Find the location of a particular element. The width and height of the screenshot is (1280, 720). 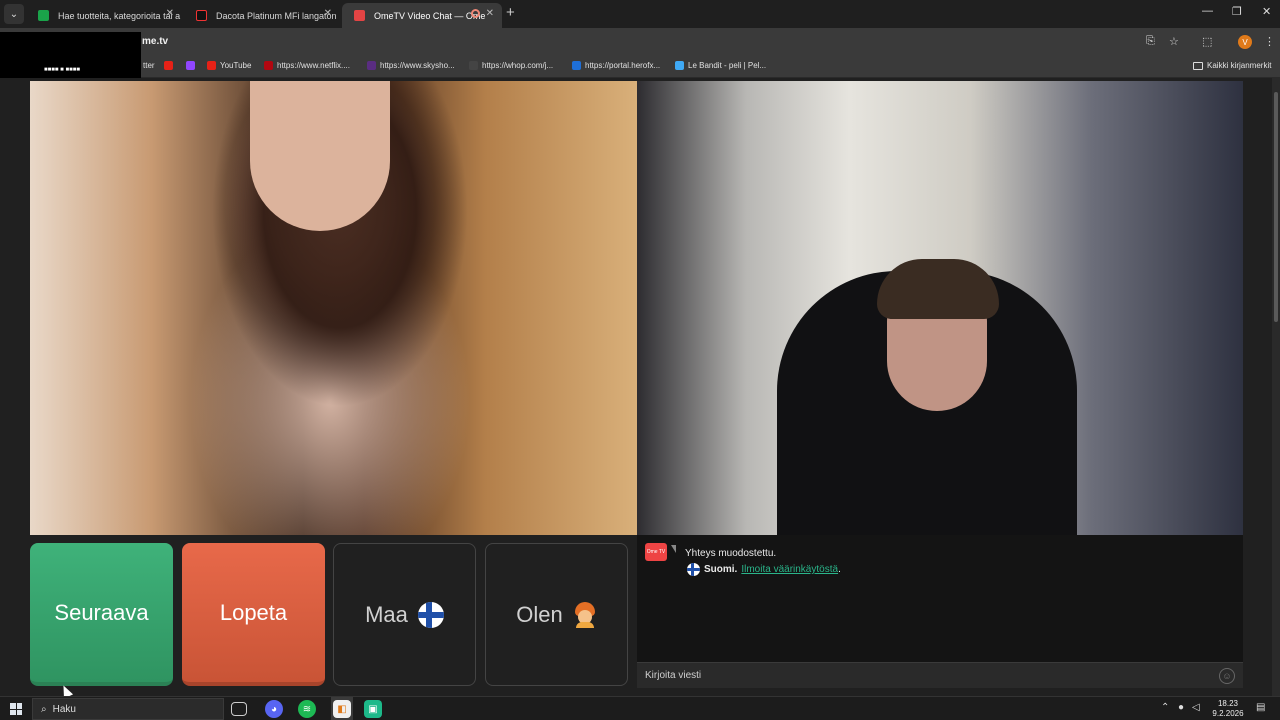

twitch-icon is located at coordinates (190, 65).